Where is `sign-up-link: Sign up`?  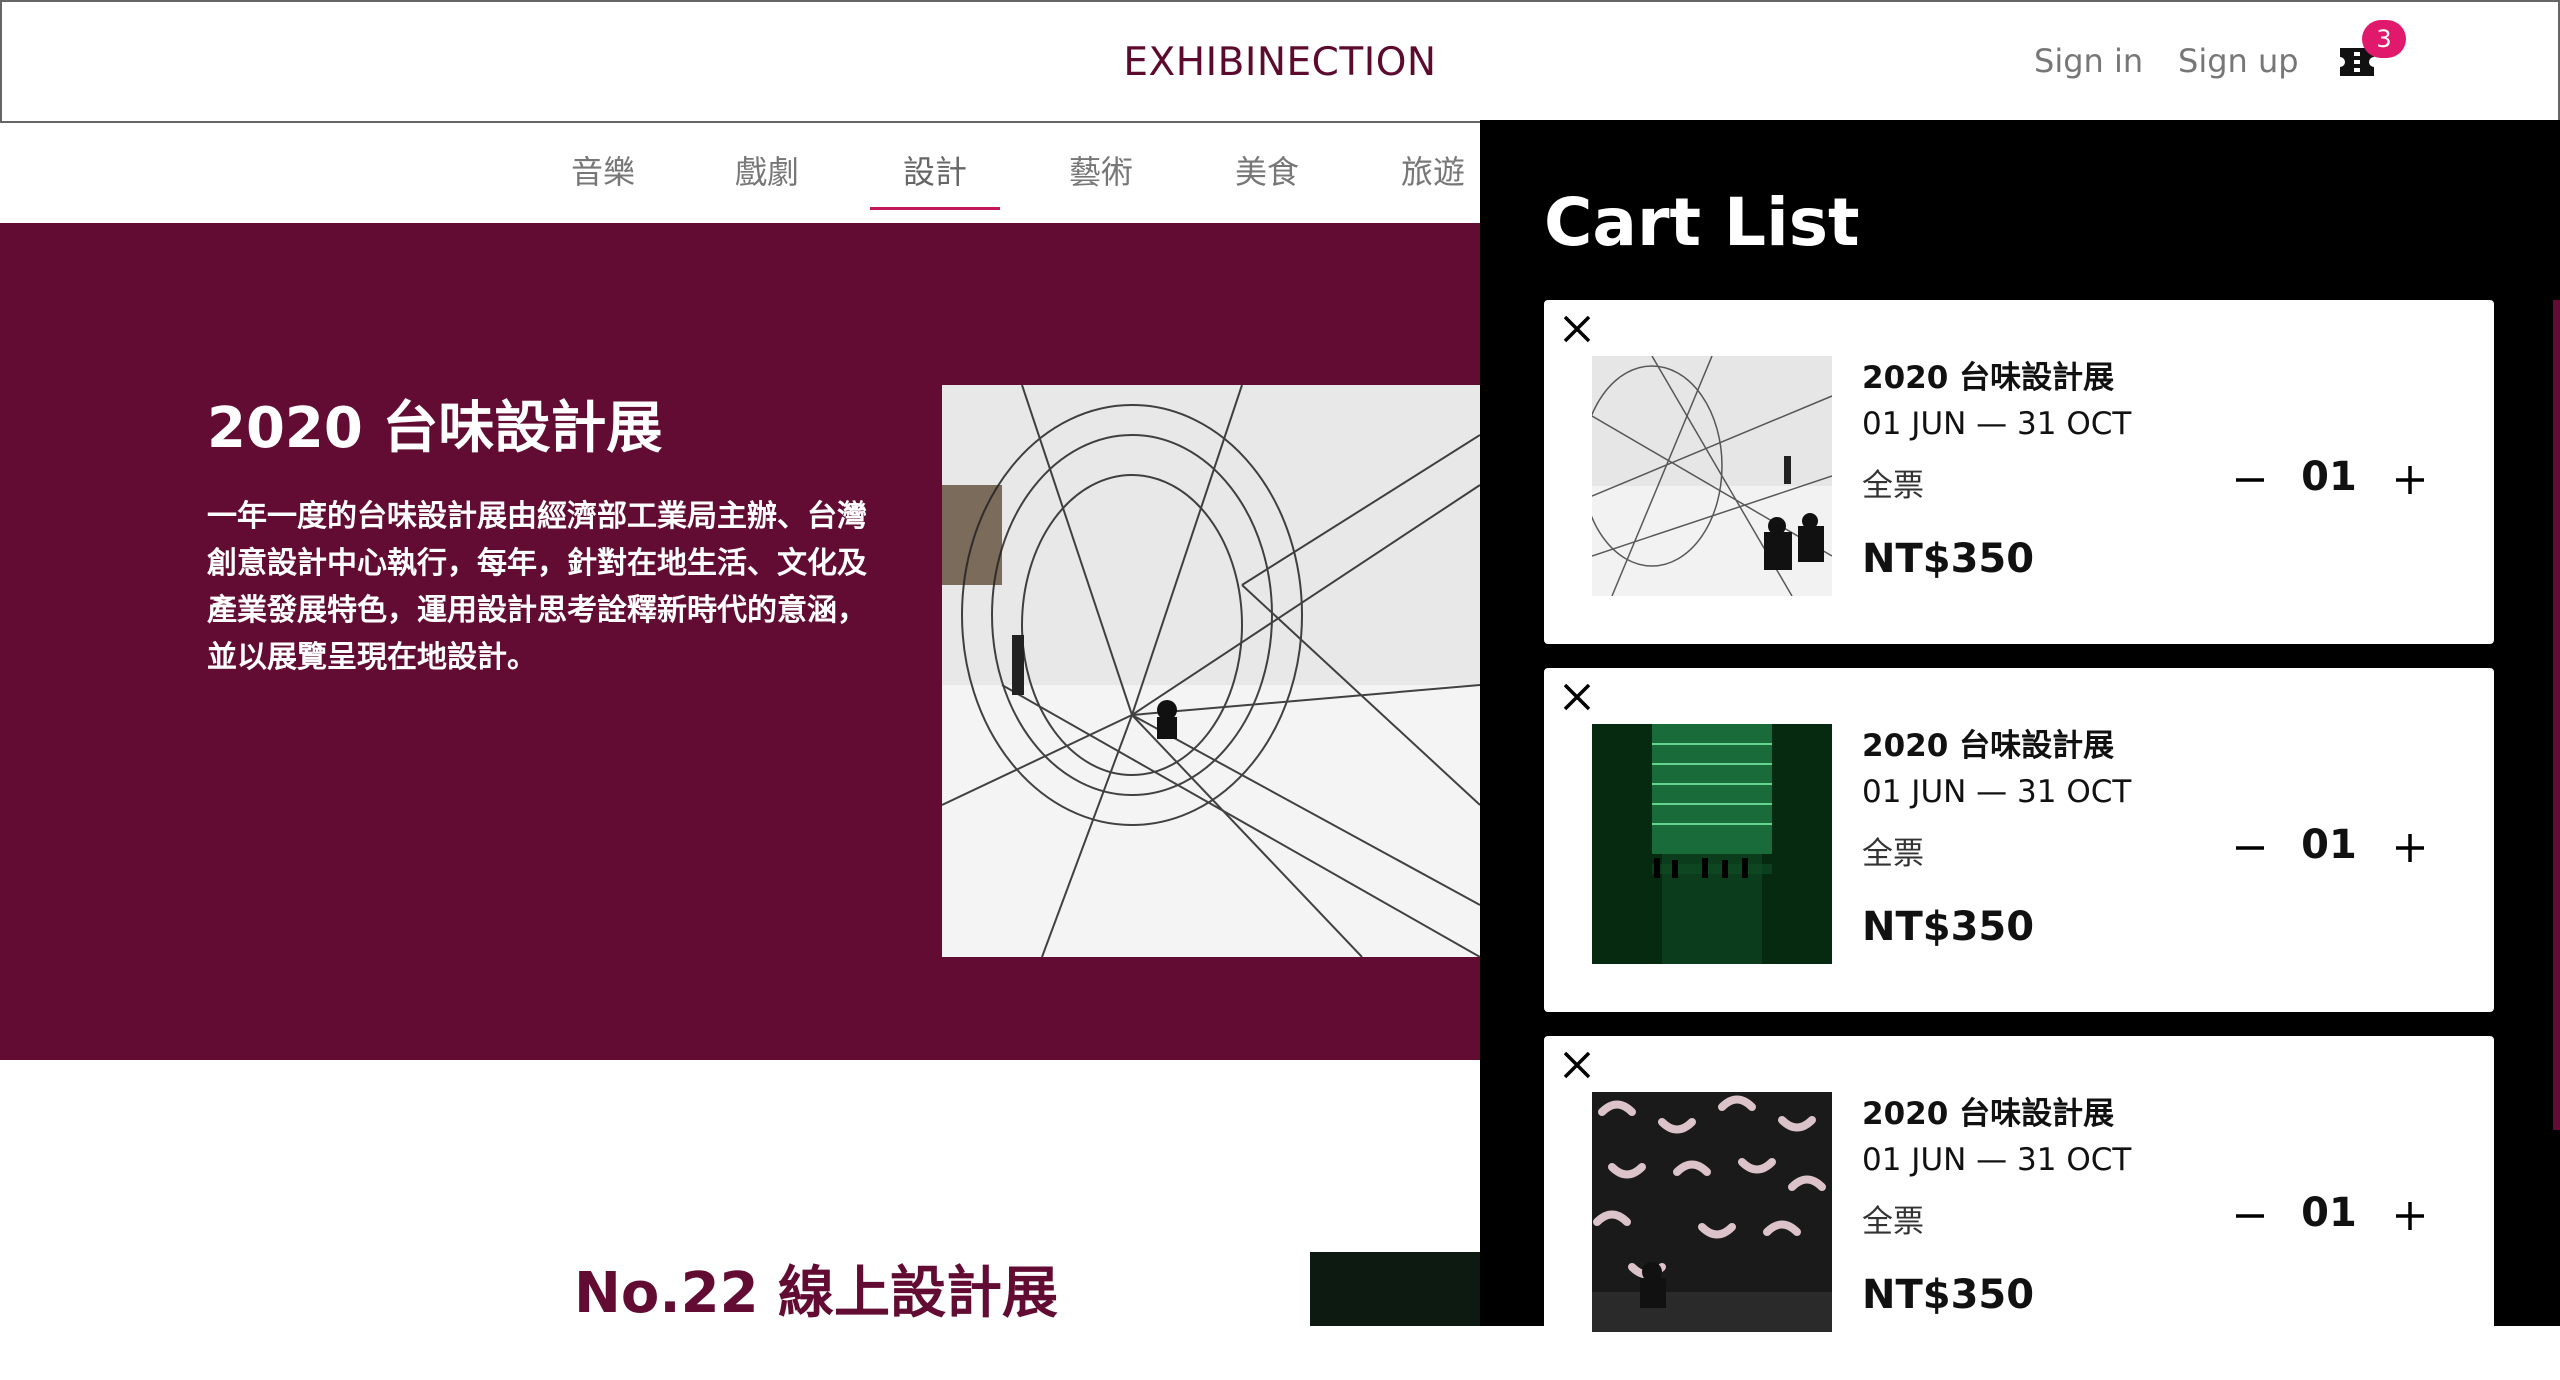
sign-up-link: Sign up is located at coordinates (2238, 61).